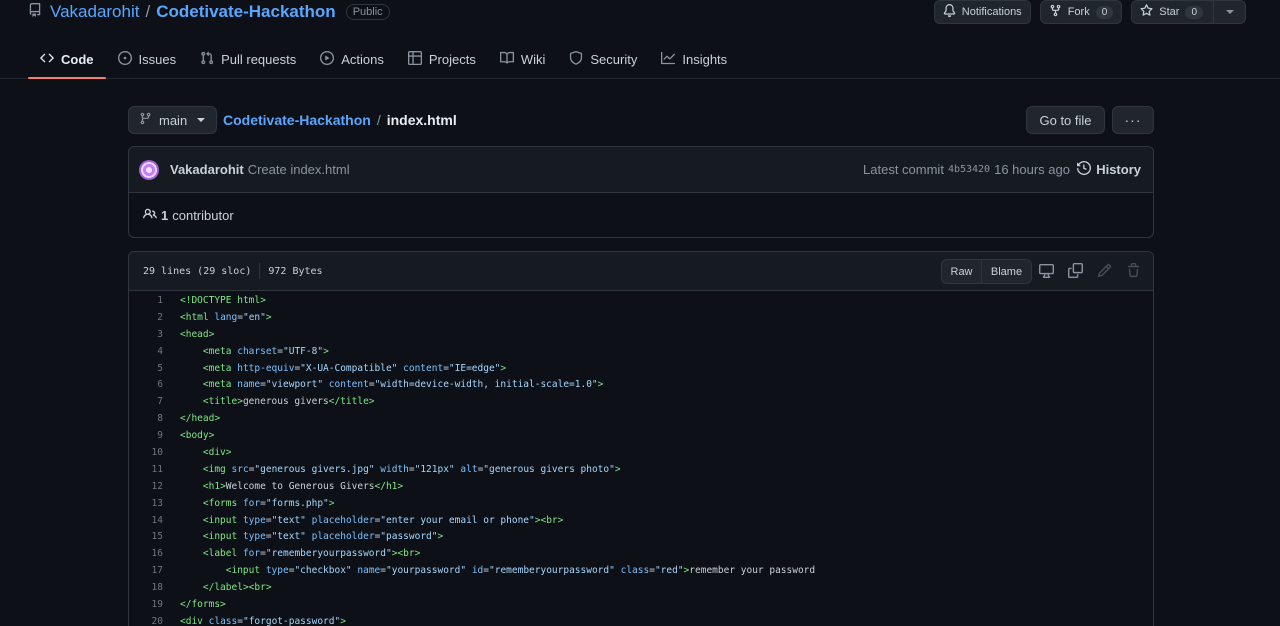 Image resolution: width=1280 pixels, height=626 pixels. I want to click on line-number: 19, so click(146, 604).